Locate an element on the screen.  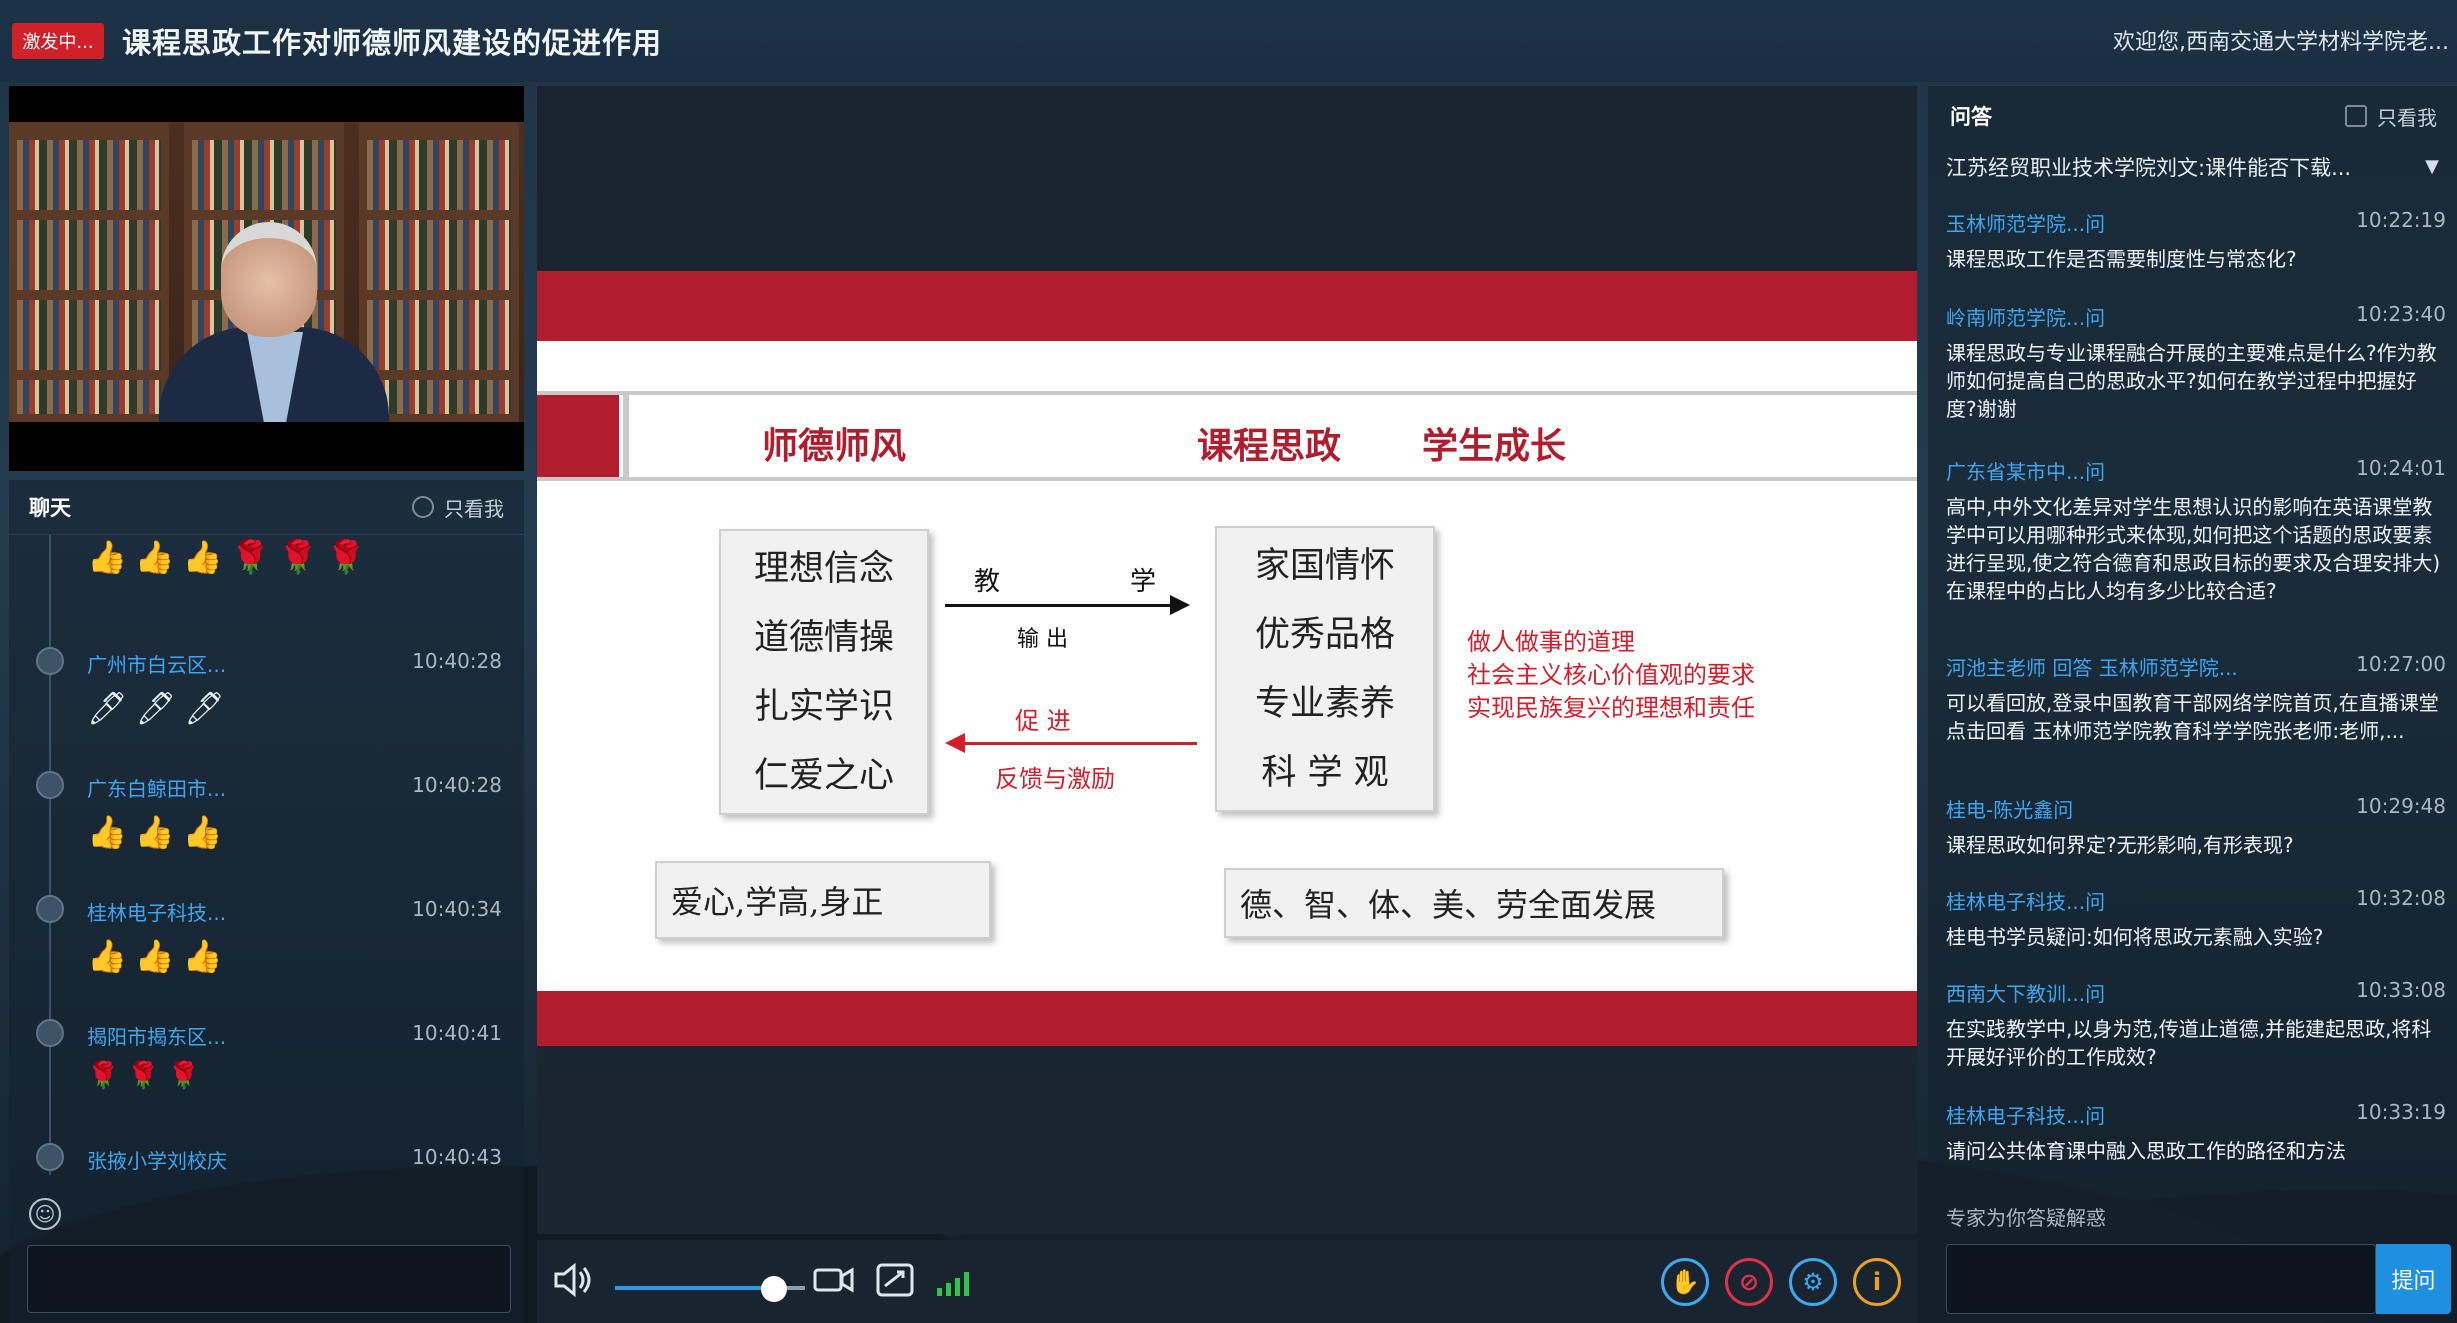
volume-slider-knob is located at coordinates (774, 1289).